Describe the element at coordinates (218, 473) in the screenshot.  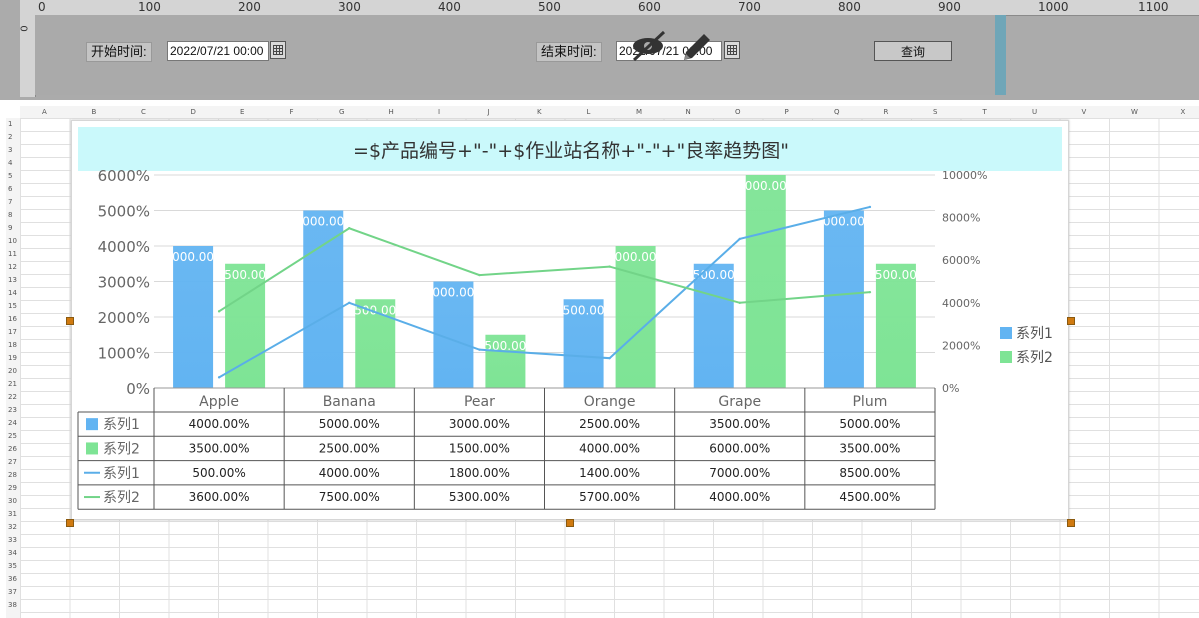
I see `table-cell: 500.00%` at that location.